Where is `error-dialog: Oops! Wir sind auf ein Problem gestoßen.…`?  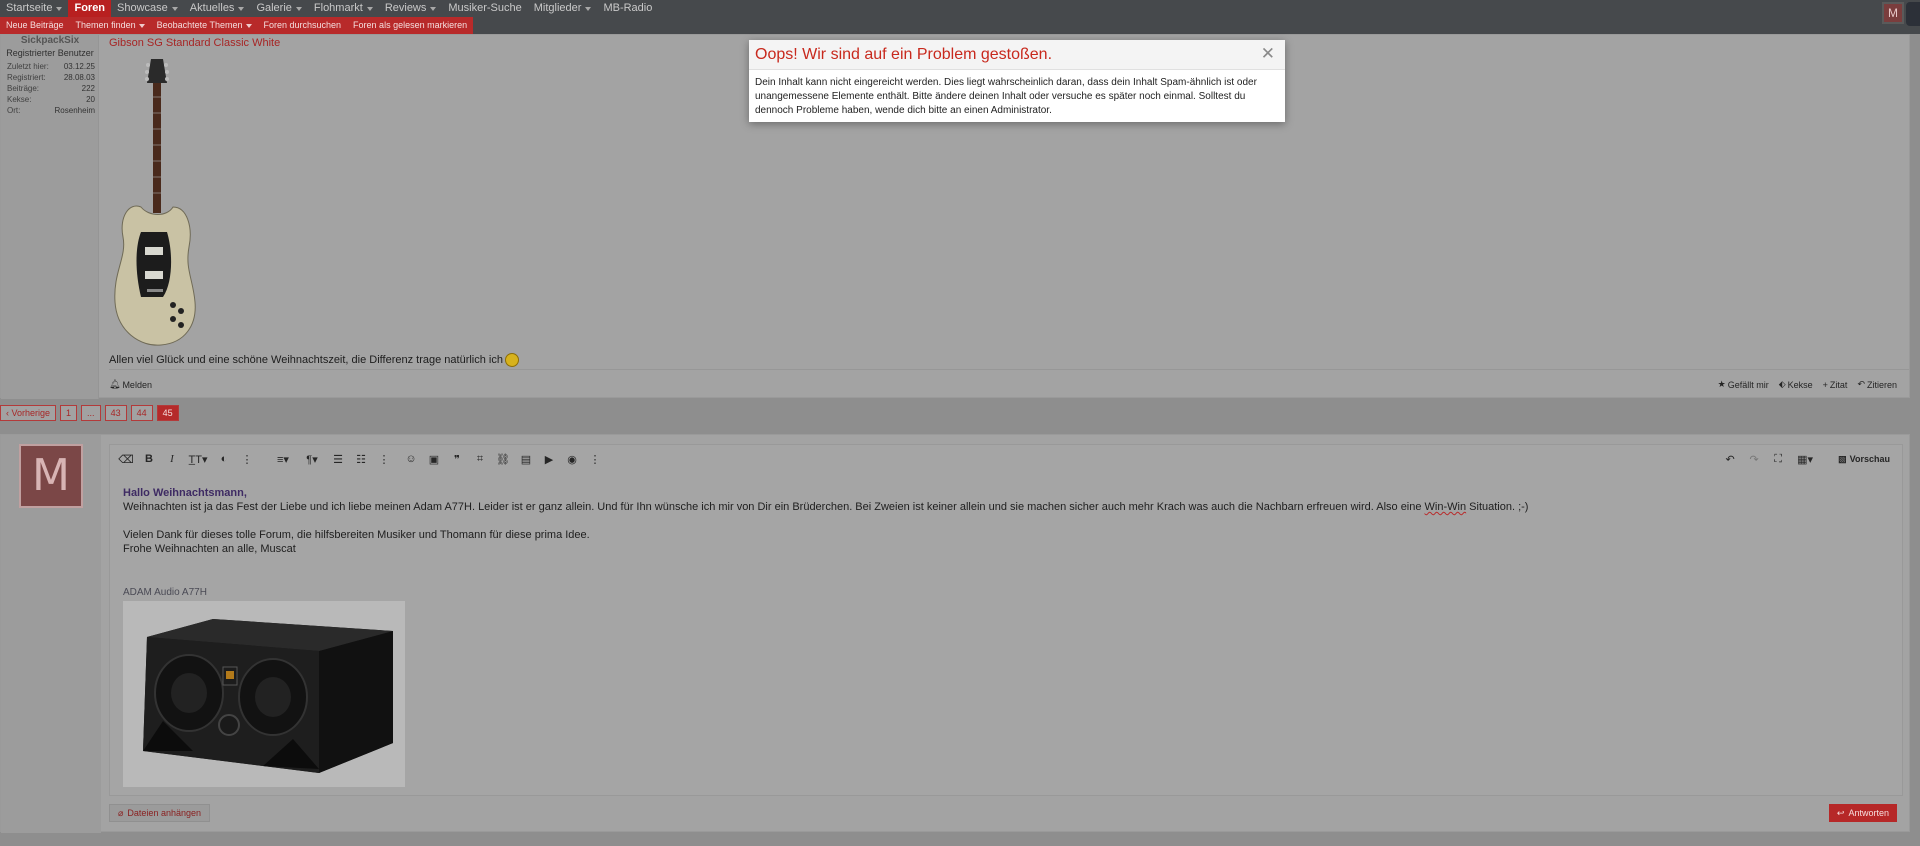
error-dialog: Oops! Wir sind auf ein Problem gestoßen.… is located at coordinates (1017, 81).